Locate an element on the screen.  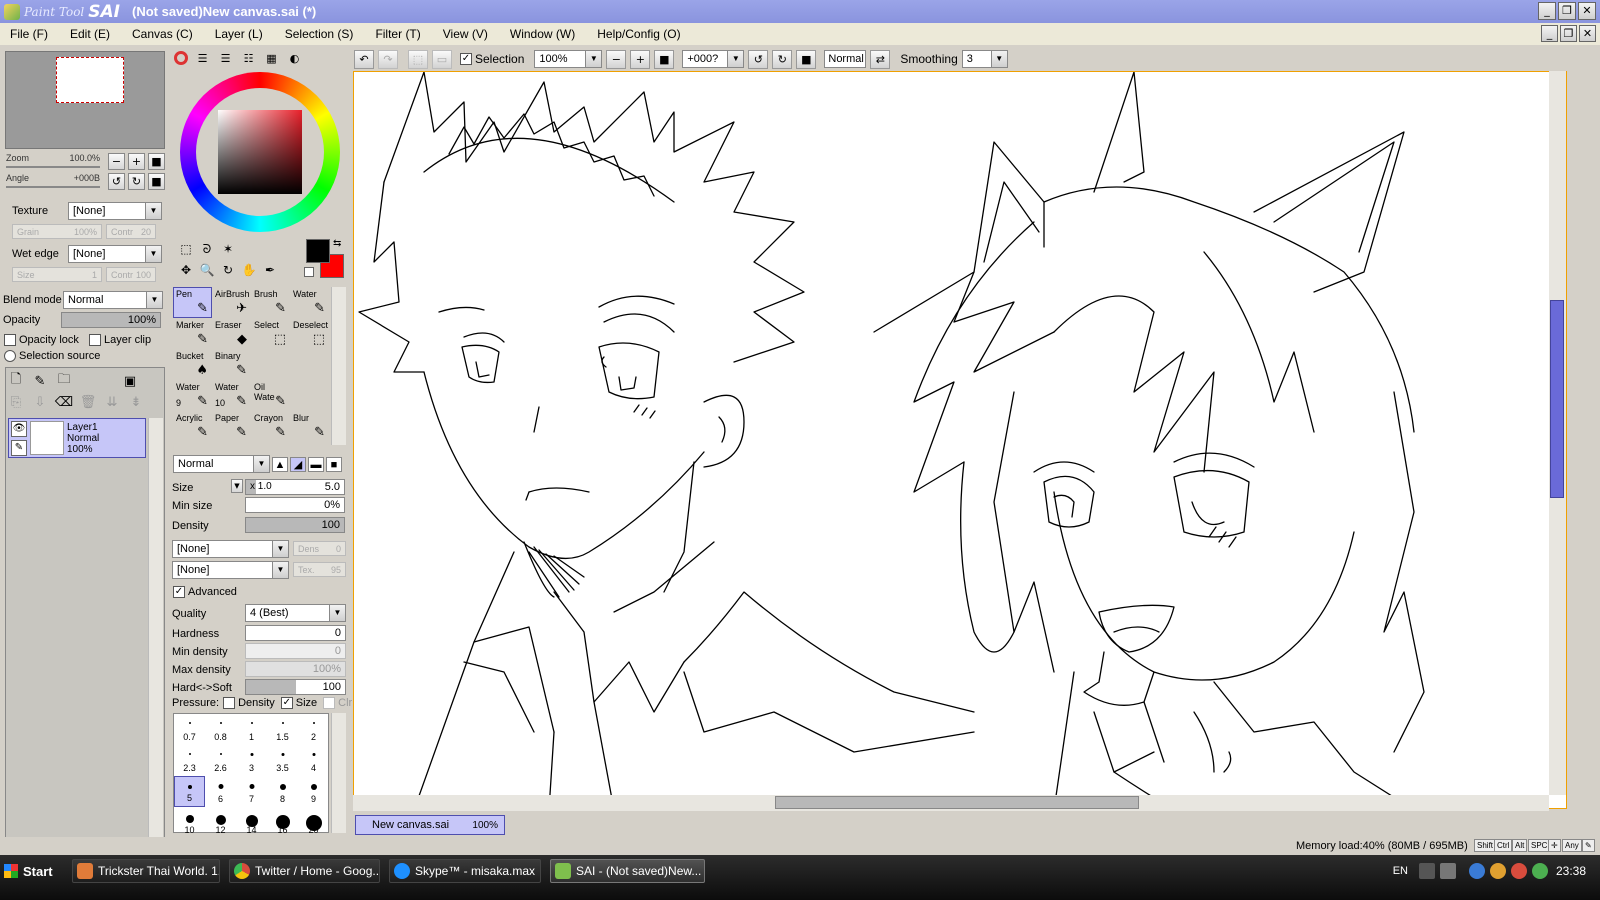
min-density-slider: 0 is located at coordinates (295, 651).